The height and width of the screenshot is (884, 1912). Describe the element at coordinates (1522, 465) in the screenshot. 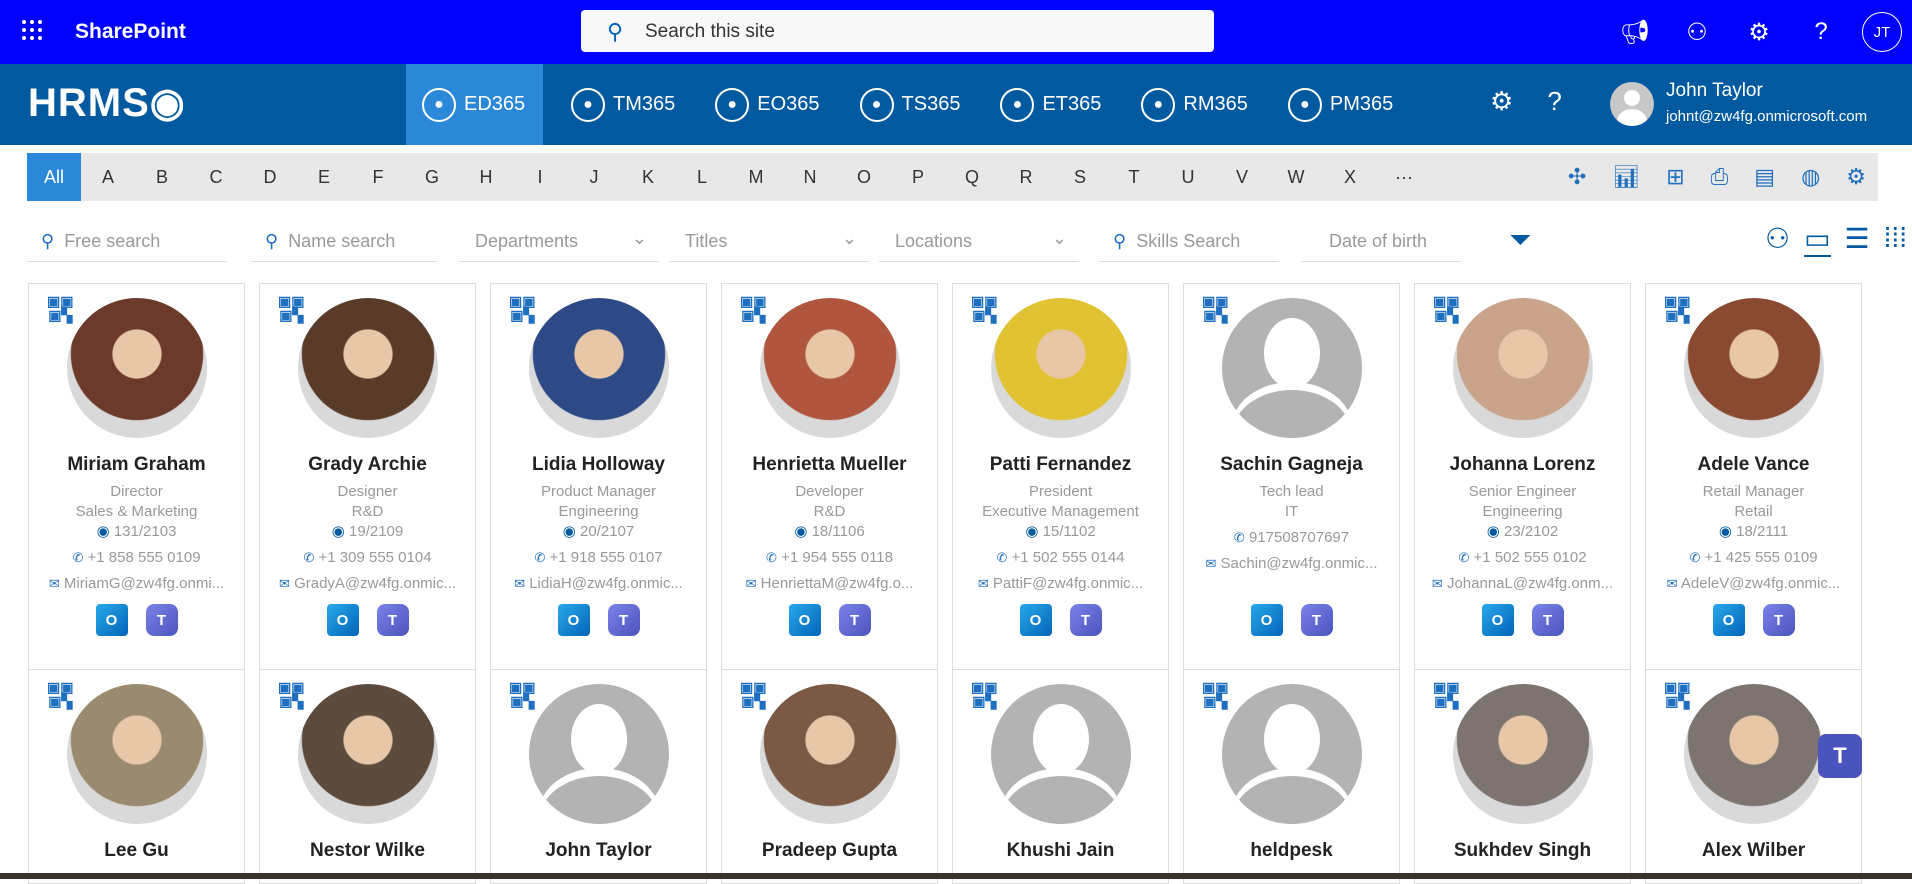

I see `employee-name: Johanna Lorenz` at that location.